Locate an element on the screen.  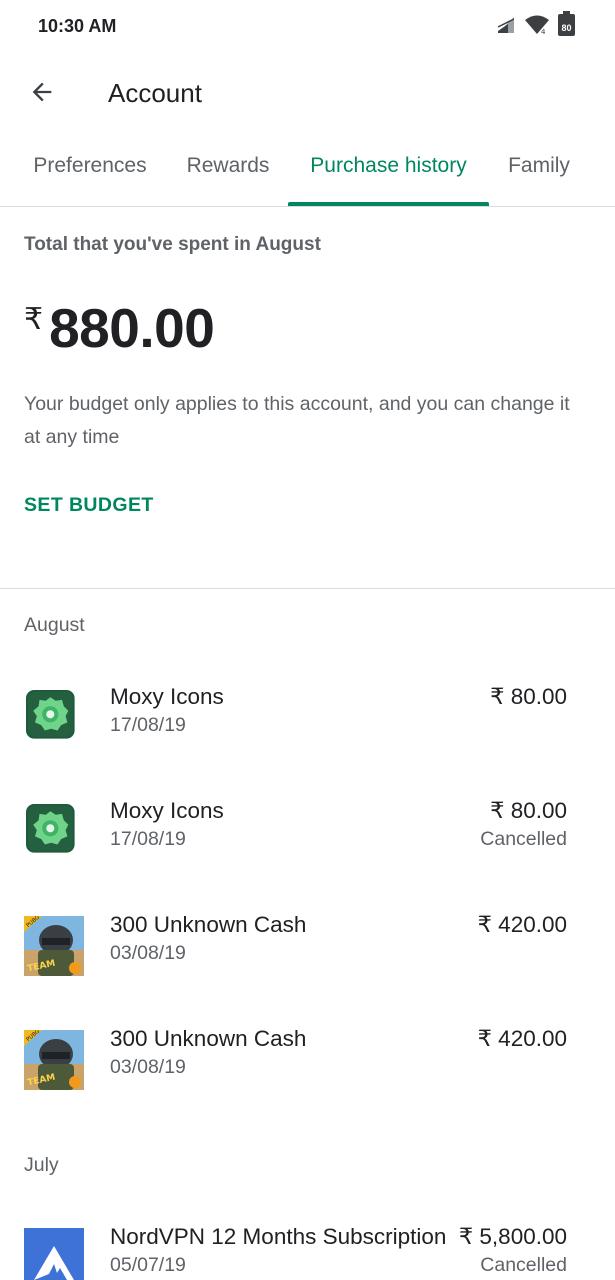
purchase-row: Moxy Icons 17/08/19 ₹ 80.00 is located at coordinates (307, 724).